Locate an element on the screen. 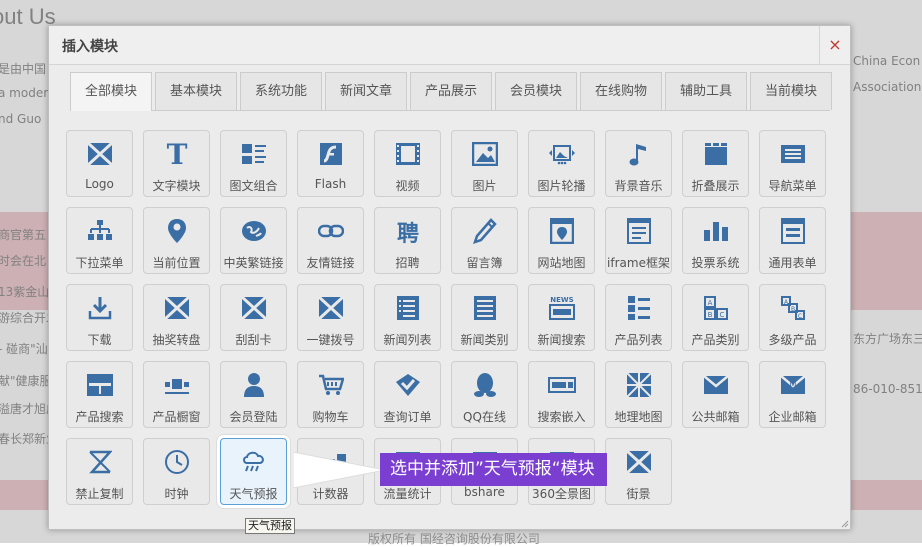  module-label: 招聘 is located at coordinates (407, 263).